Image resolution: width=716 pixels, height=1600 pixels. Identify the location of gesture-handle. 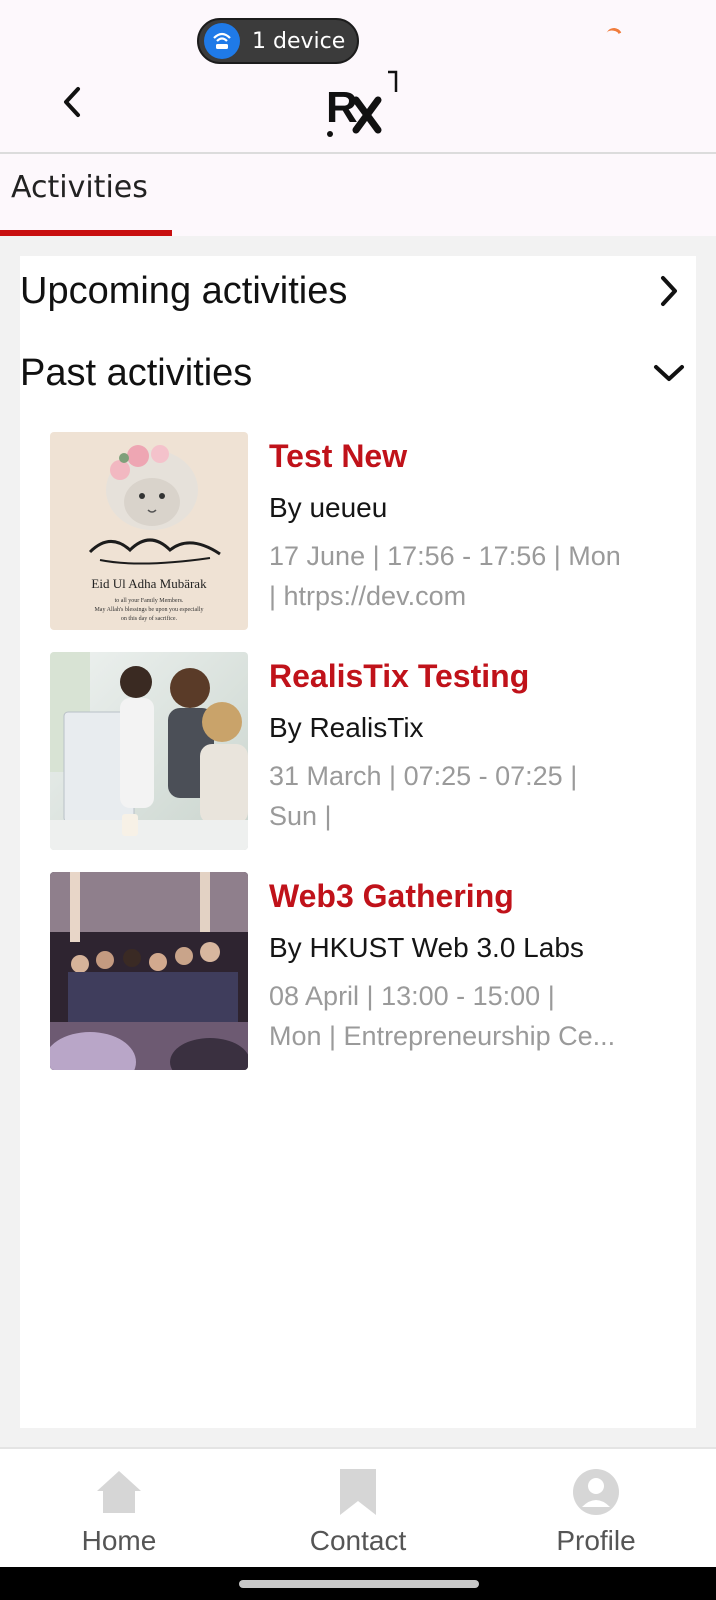
(359, 1584).